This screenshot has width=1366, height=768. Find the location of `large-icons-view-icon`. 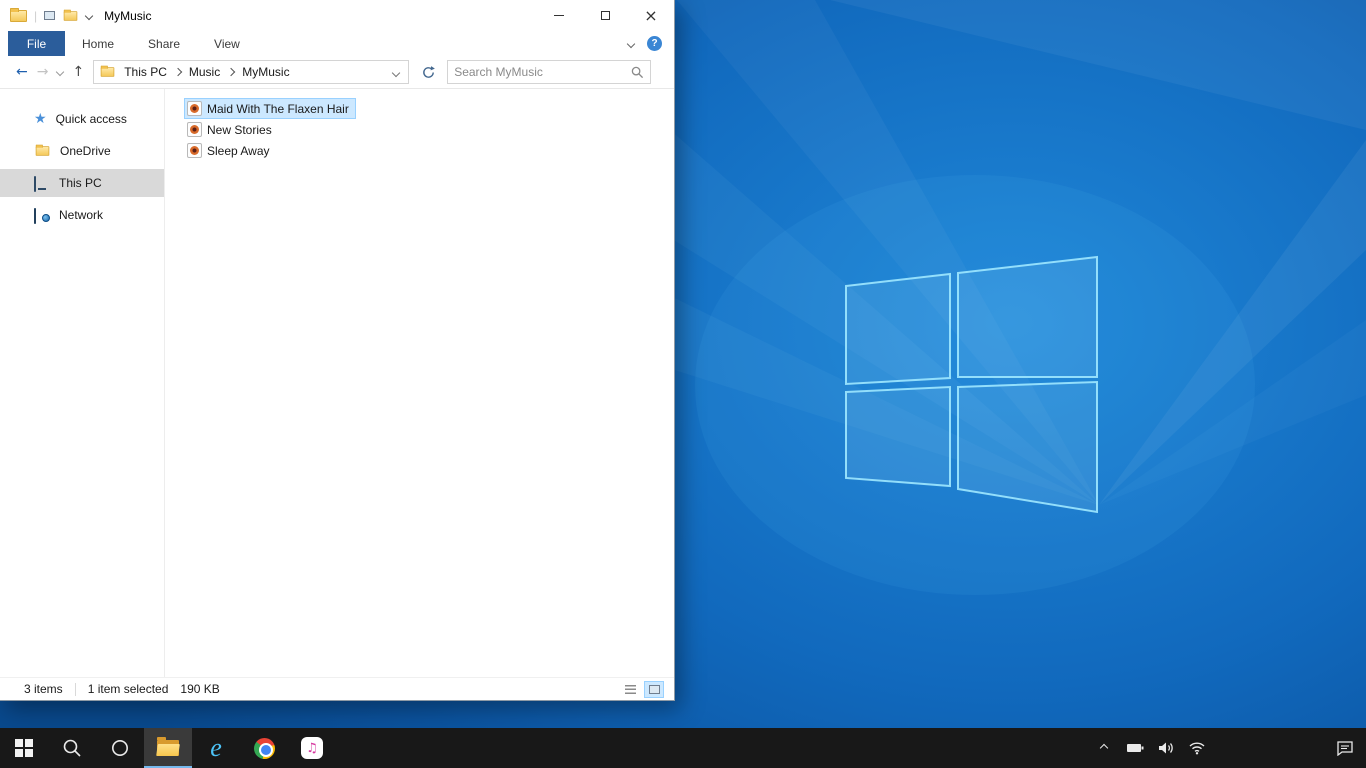

large-icons-view-icon is located at coordinates (654, 689).